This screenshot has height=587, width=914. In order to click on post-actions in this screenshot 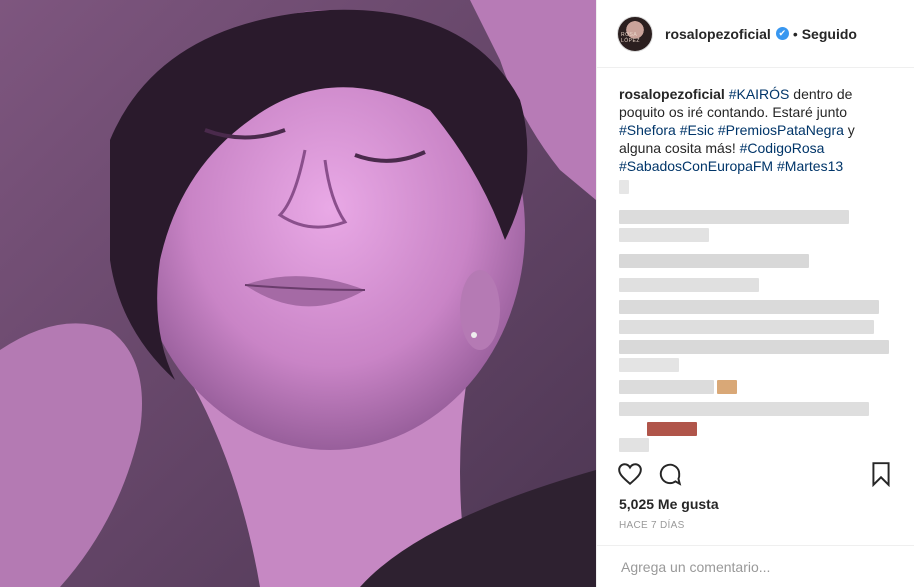, I will do `click(755, 474)`.